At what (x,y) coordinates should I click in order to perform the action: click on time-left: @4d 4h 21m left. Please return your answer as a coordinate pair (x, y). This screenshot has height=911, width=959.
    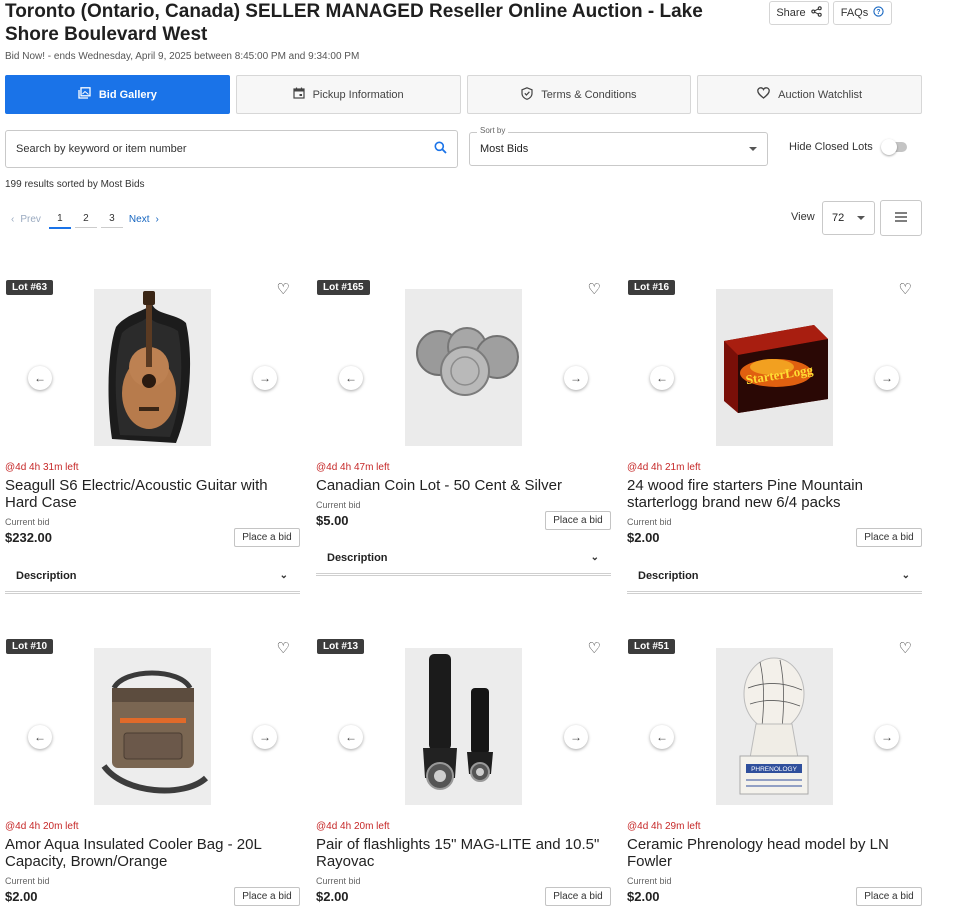
    Looking at the image, I should click on (664, 467).